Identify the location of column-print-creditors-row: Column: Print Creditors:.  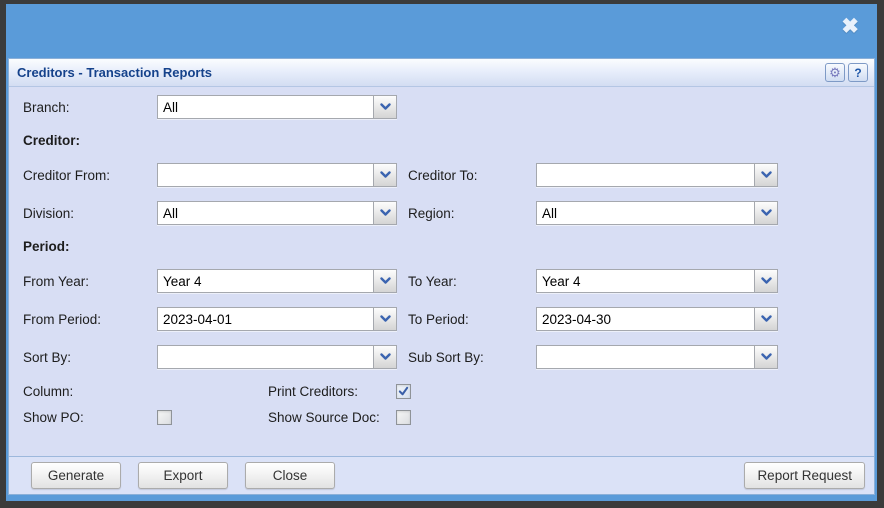
(448, 391).